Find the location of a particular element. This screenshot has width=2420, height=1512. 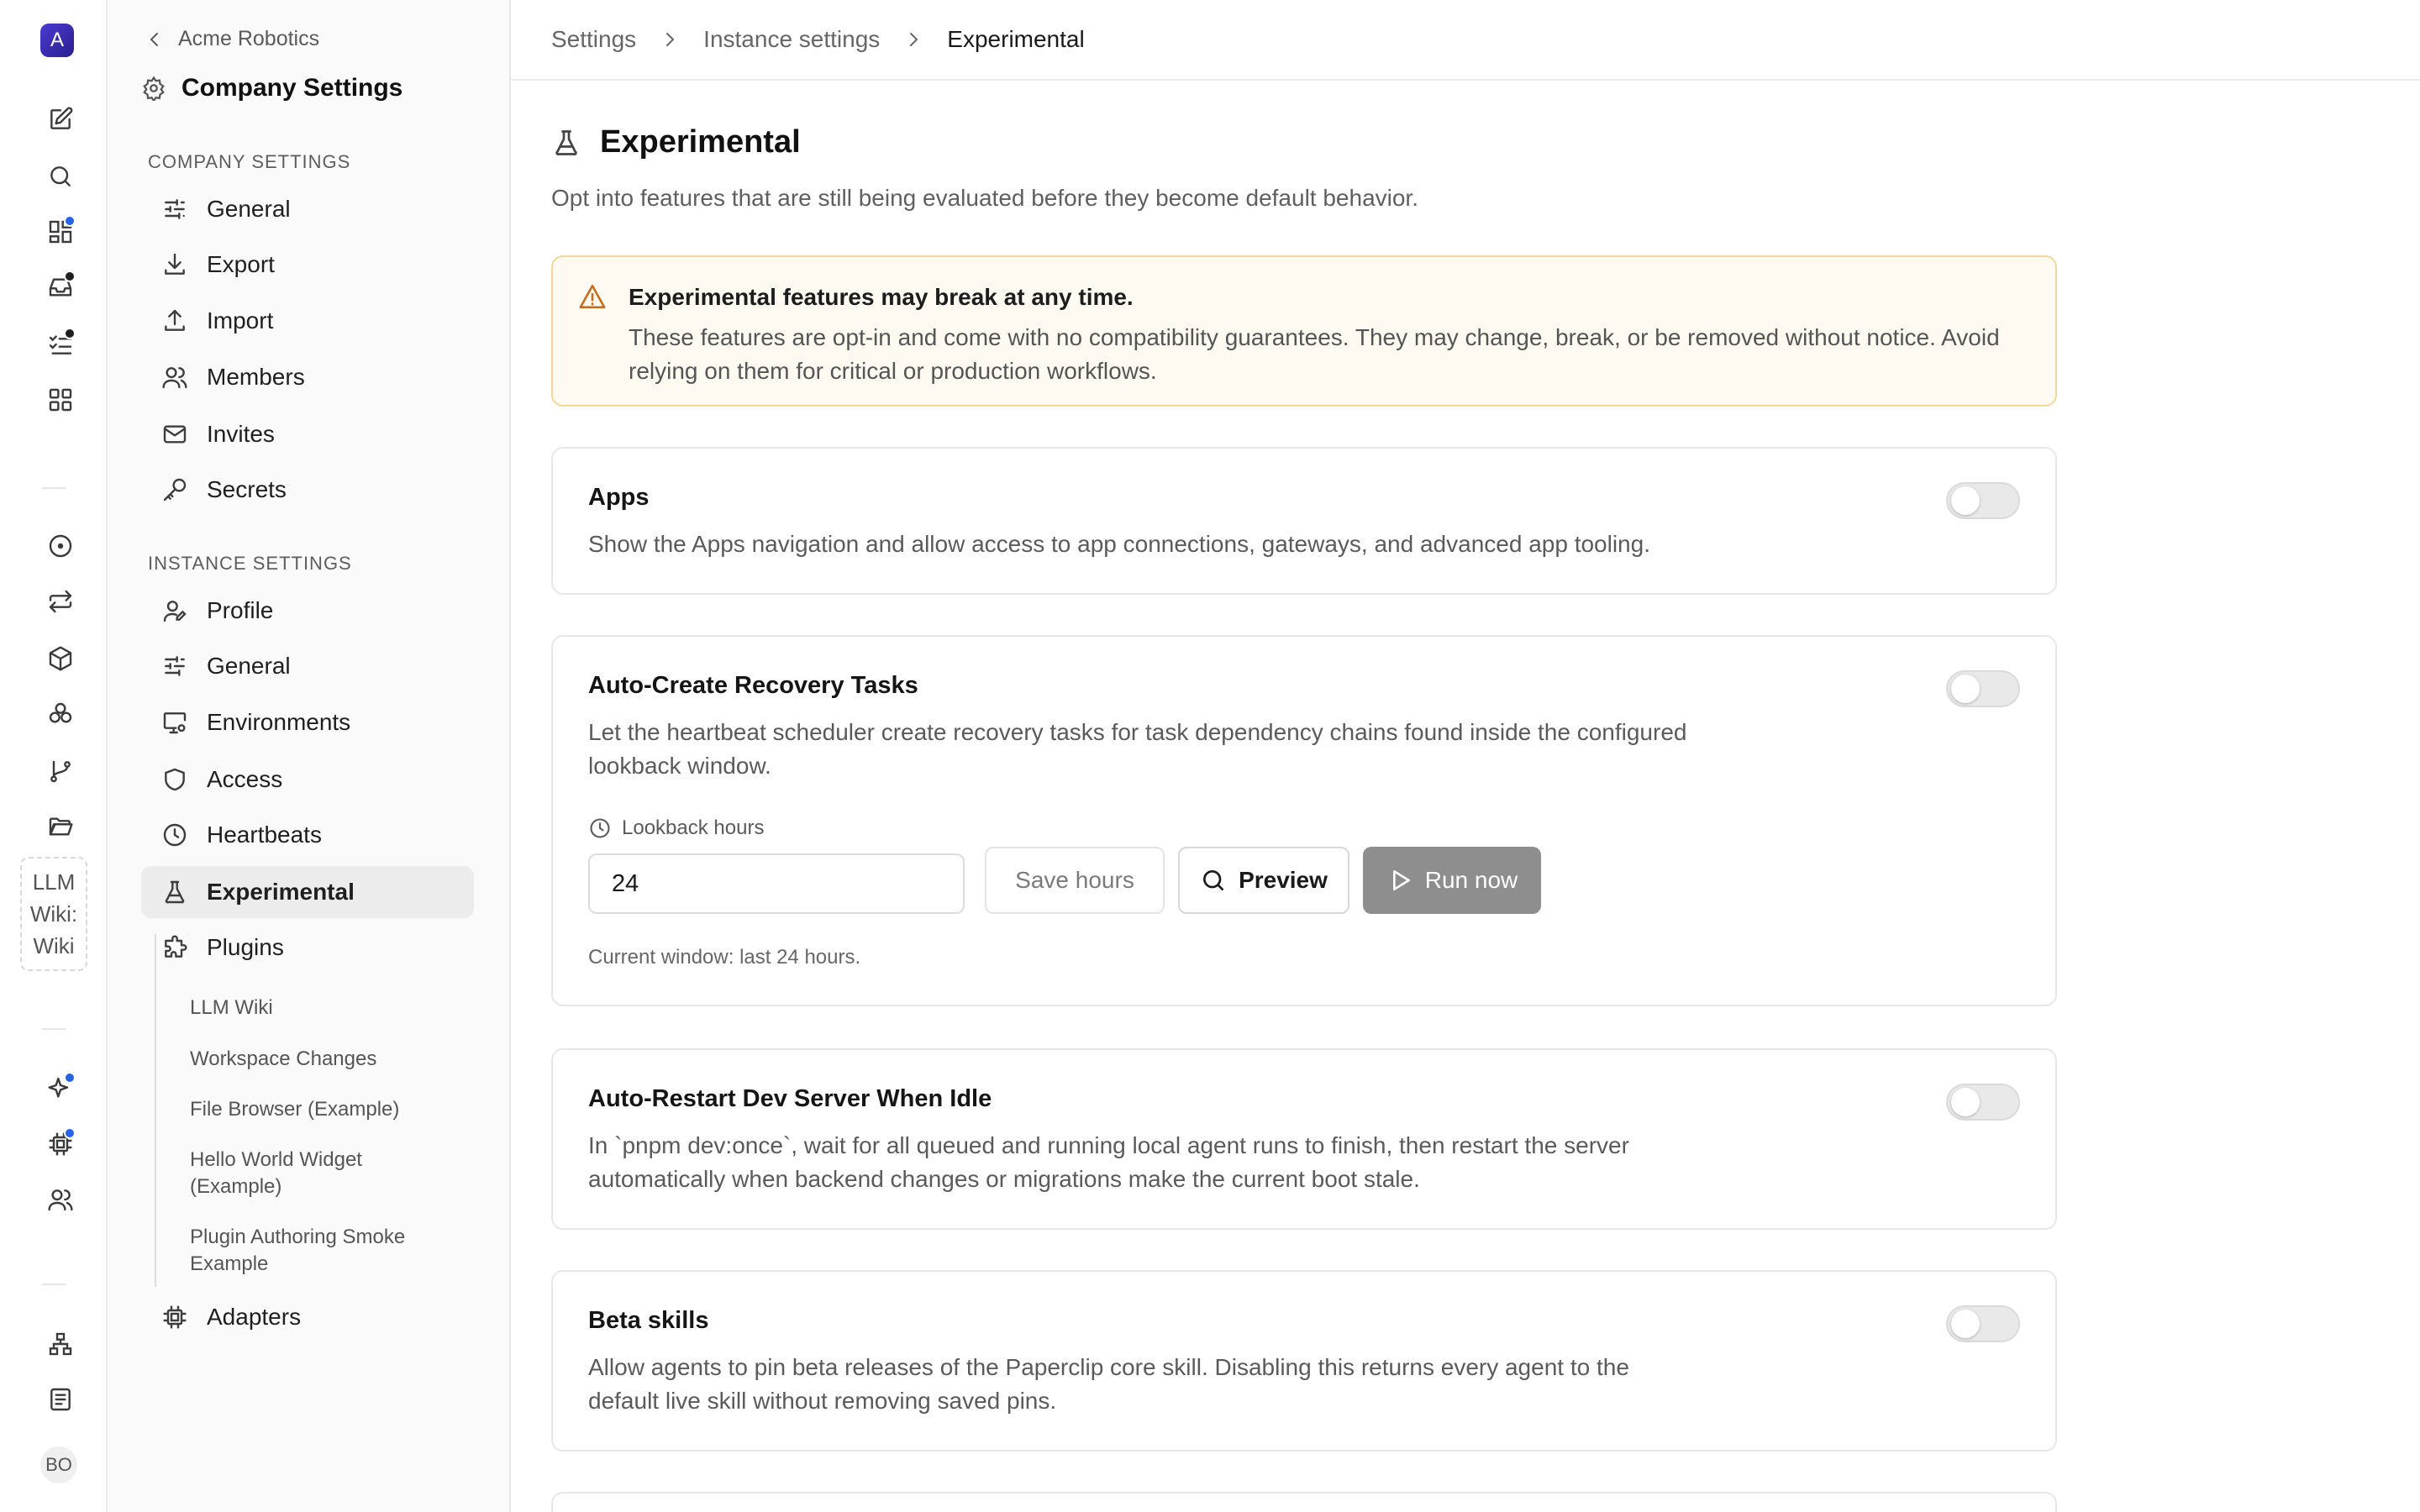

save-hours-label: Save hours is located at coordinates (1074, 880).